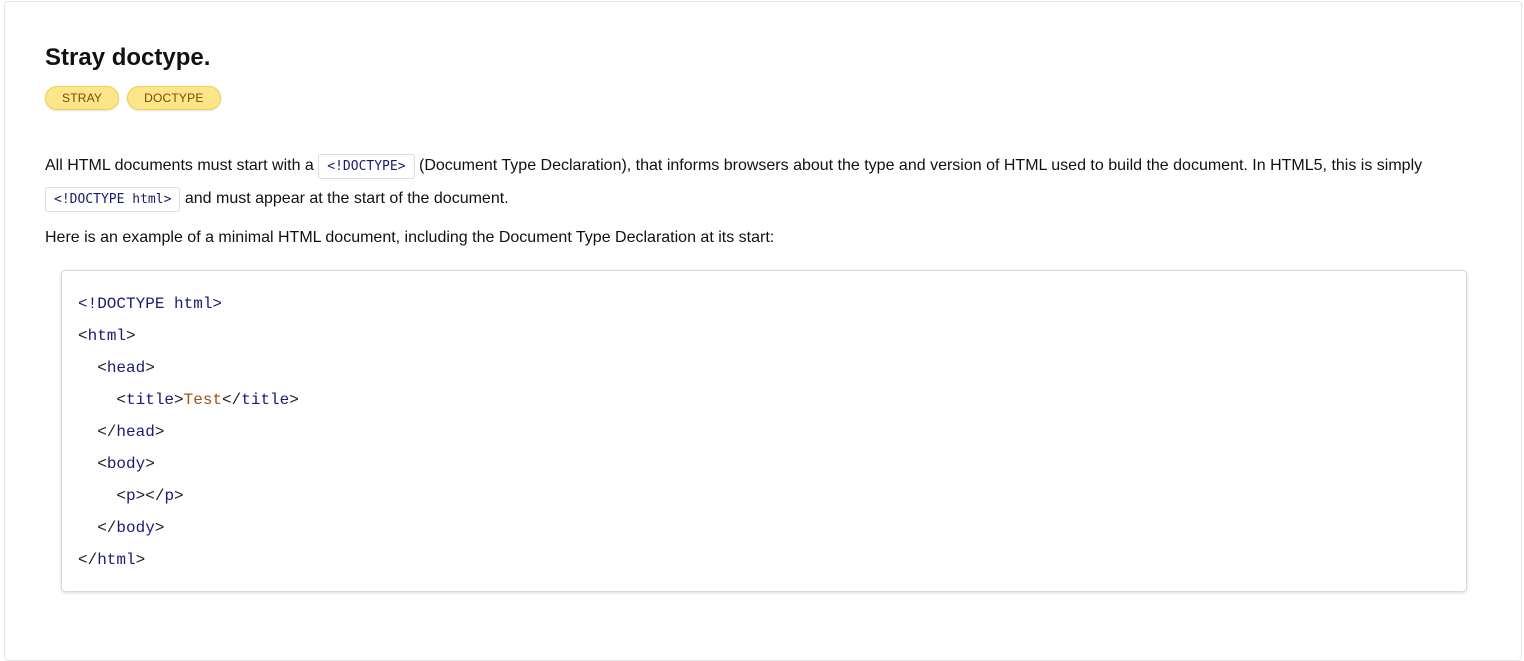 The image size is (1524, 661). I want to click on tag-list: STRAY DOCTYPE, so click(133, 98).